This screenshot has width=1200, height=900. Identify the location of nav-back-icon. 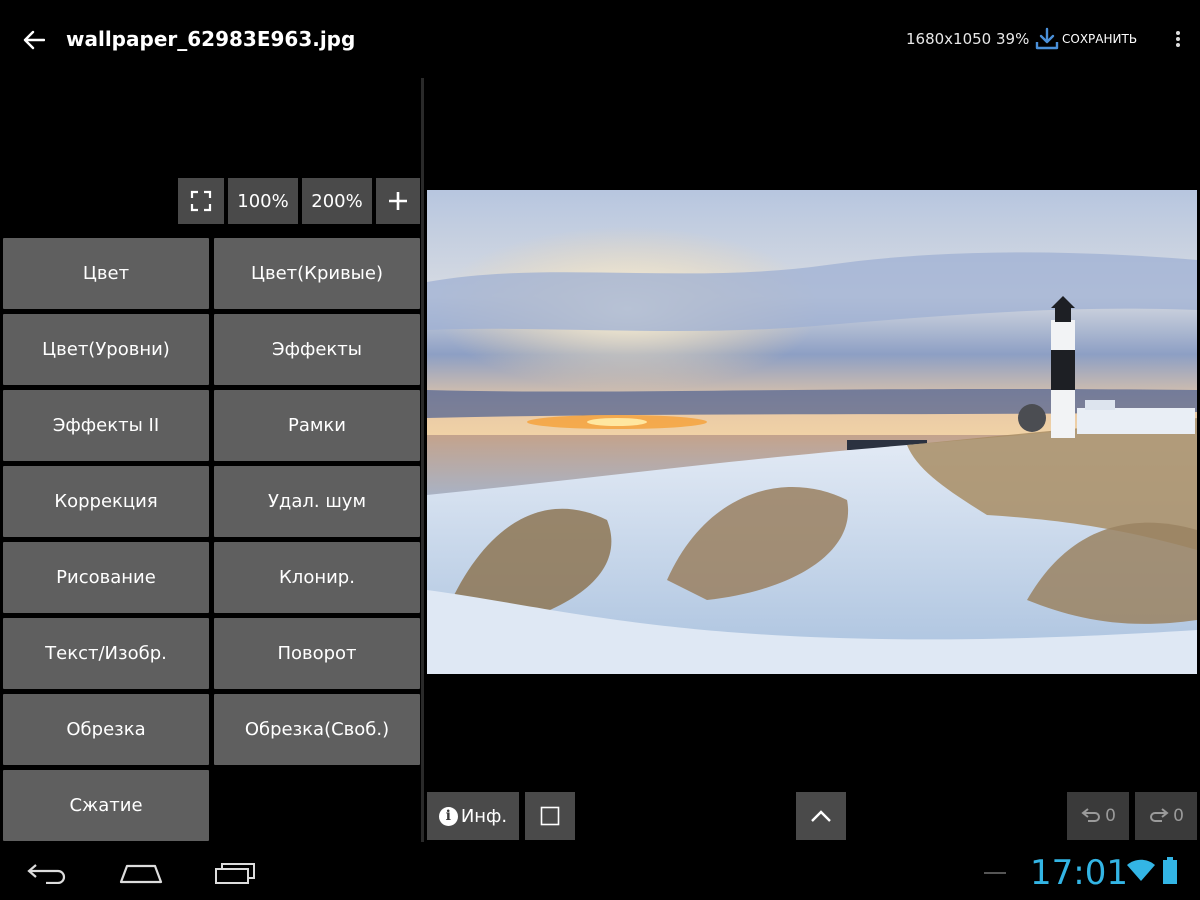
(46, 874).